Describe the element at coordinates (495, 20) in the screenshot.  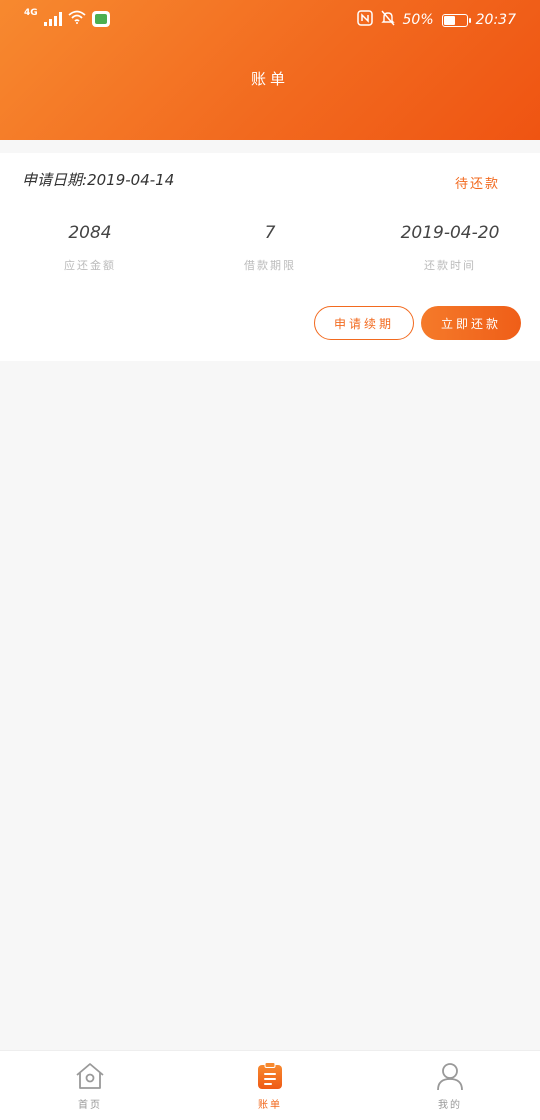
I see `clock: 20:37` at that location.